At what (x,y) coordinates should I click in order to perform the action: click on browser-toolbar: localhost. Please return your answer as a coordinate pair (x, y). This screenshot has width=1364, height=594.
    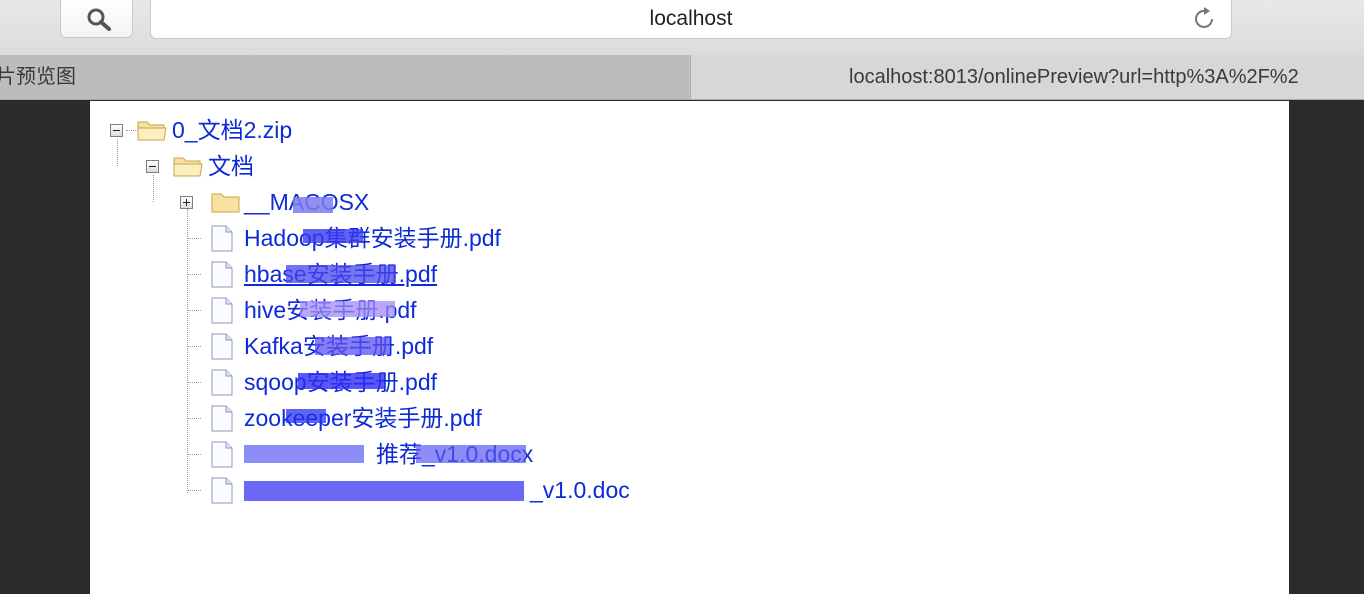
    Looking at the image, I should click on (682, 28).